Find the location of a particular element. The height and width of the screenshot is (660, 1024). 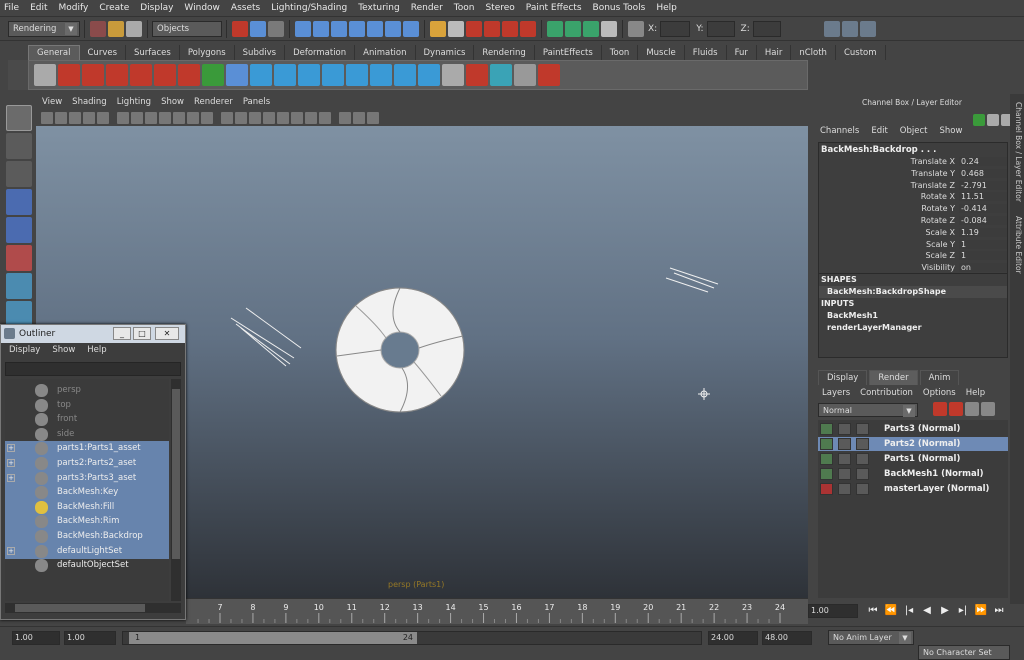

outliner-item: defaultObjectSet is located at coordinates (87, 565).